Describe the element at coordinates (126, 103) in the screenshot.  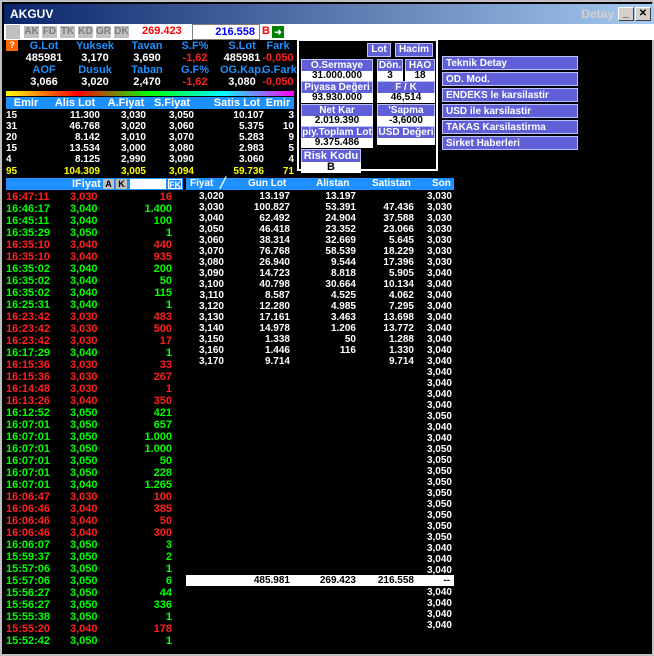
I see `depth-header: A.Fiyat` at that location.